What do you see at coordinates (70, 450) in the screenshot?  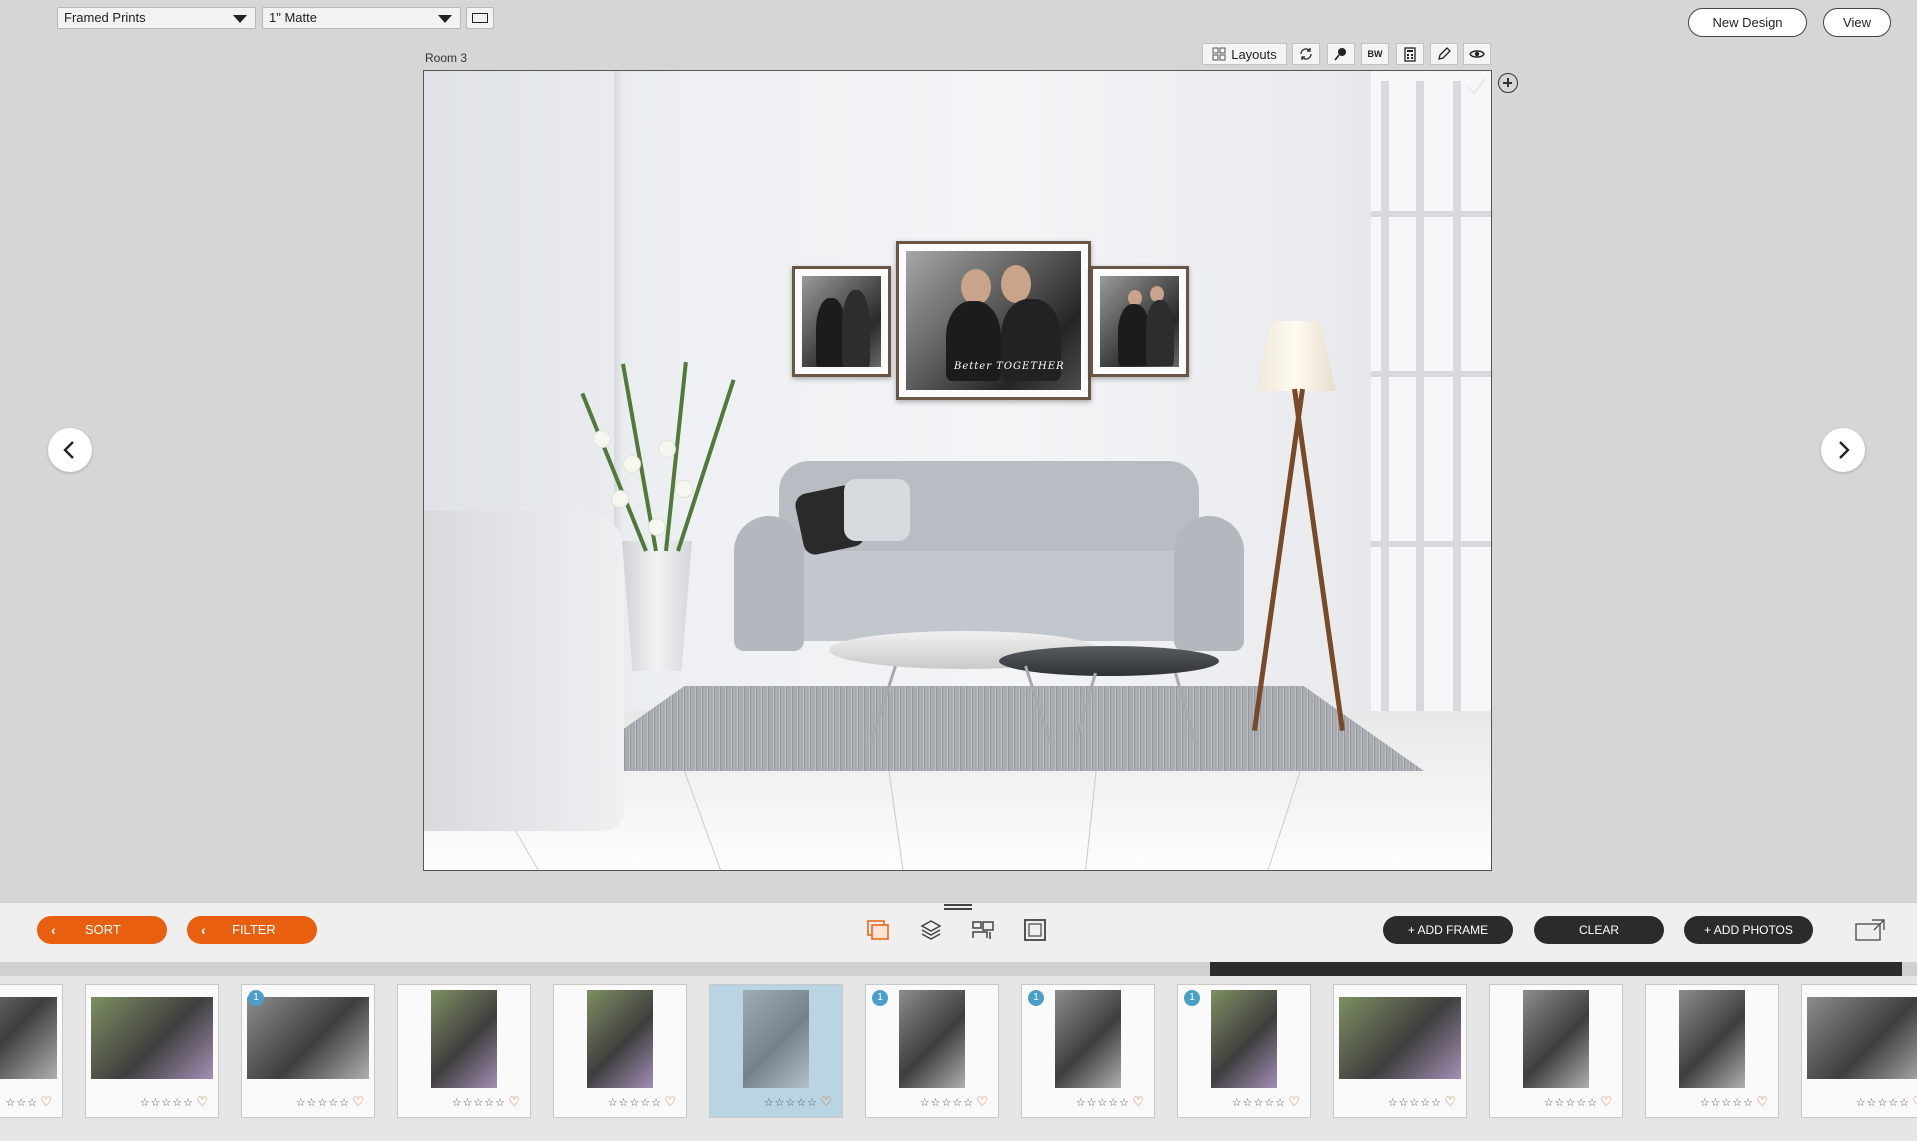 I see `previous-room-button` at bounding box center [70, 450].